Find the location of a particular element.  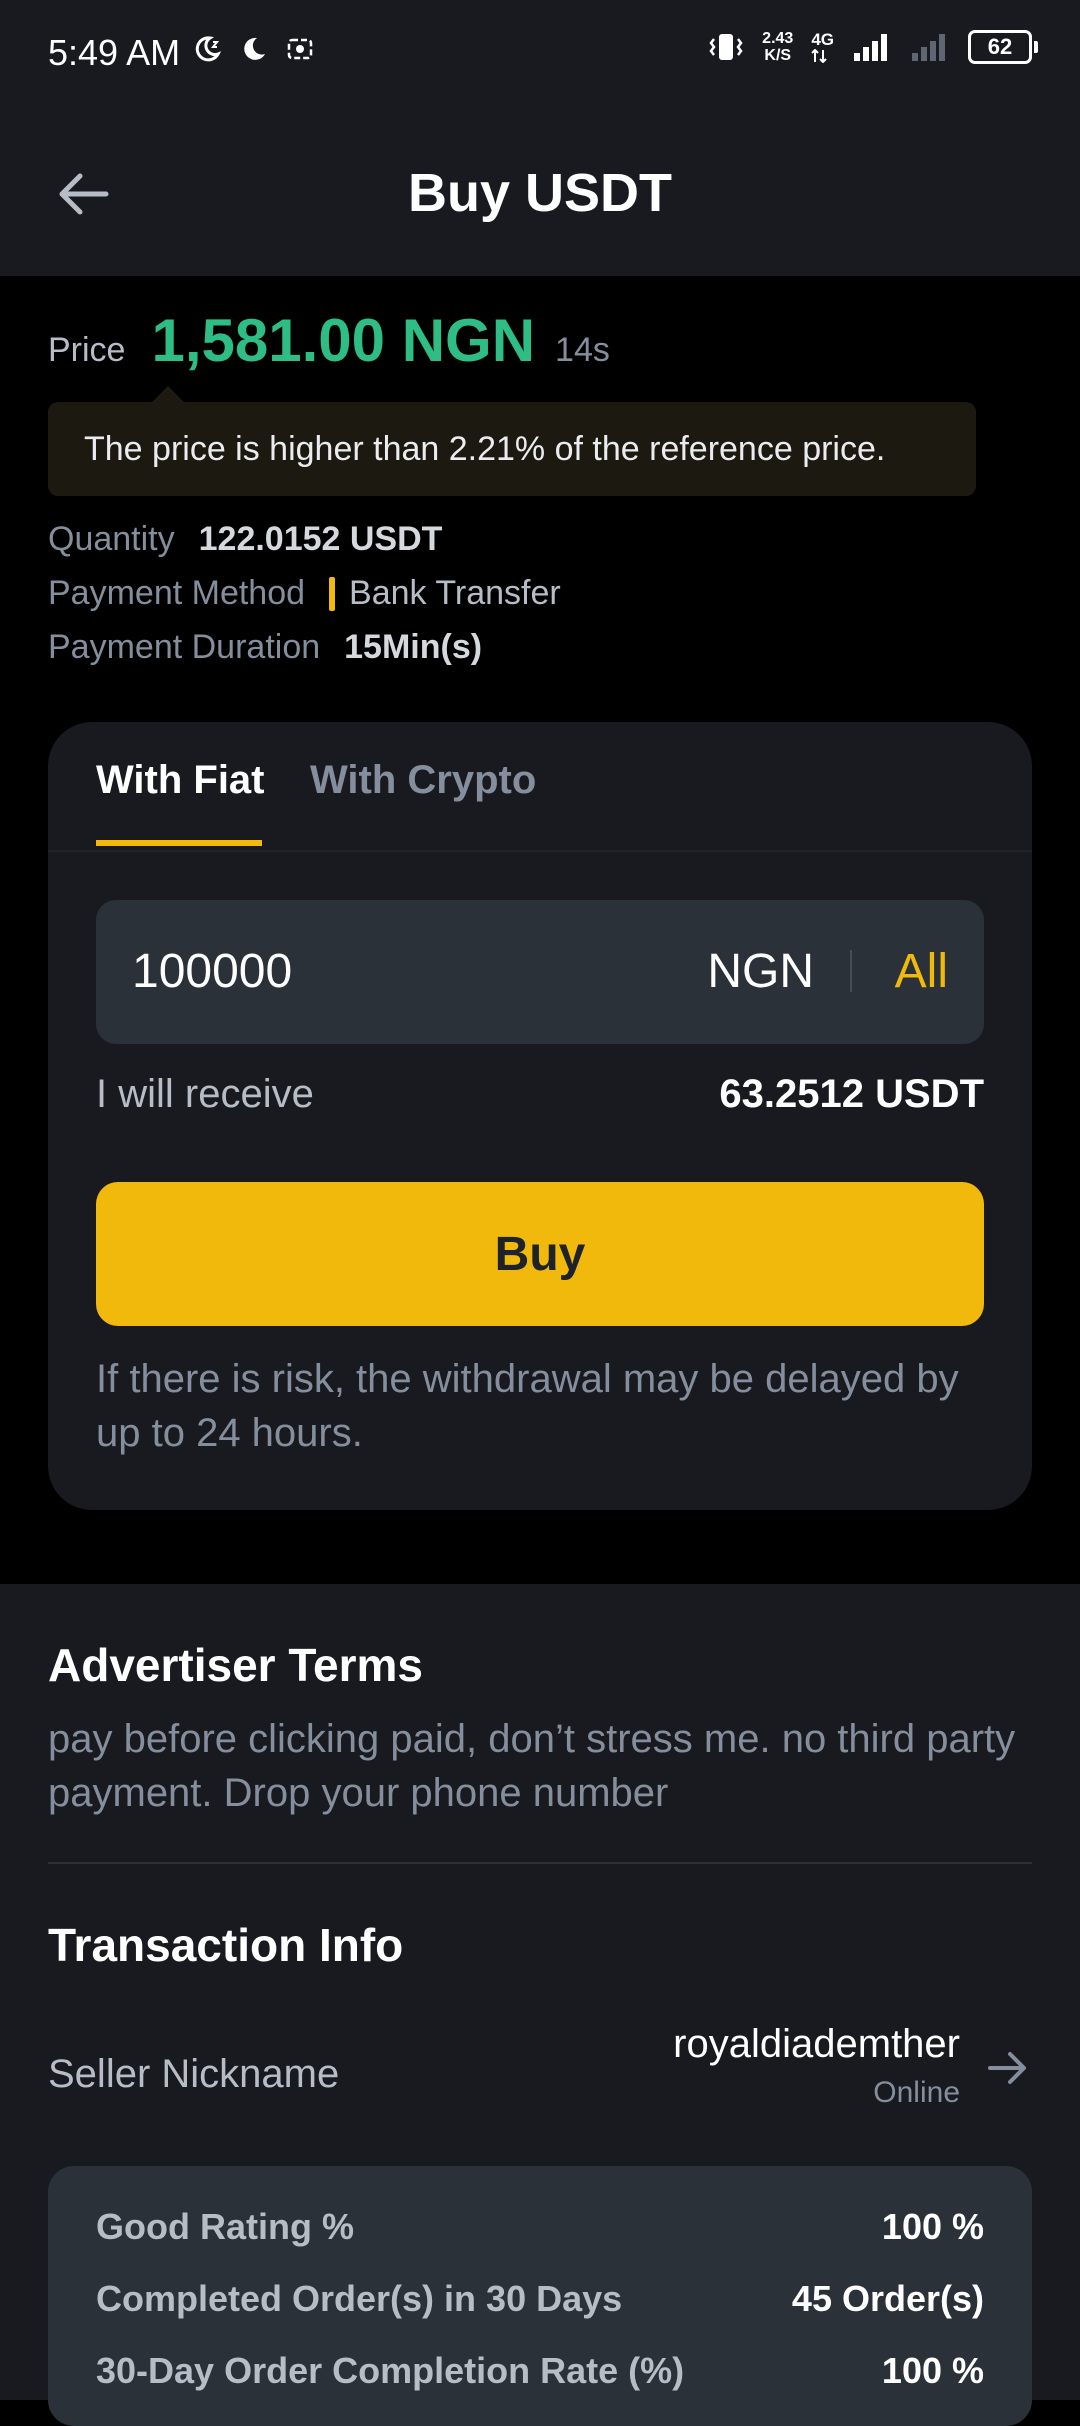

arrow-right-icon is located at coordinates (1008, 2068).